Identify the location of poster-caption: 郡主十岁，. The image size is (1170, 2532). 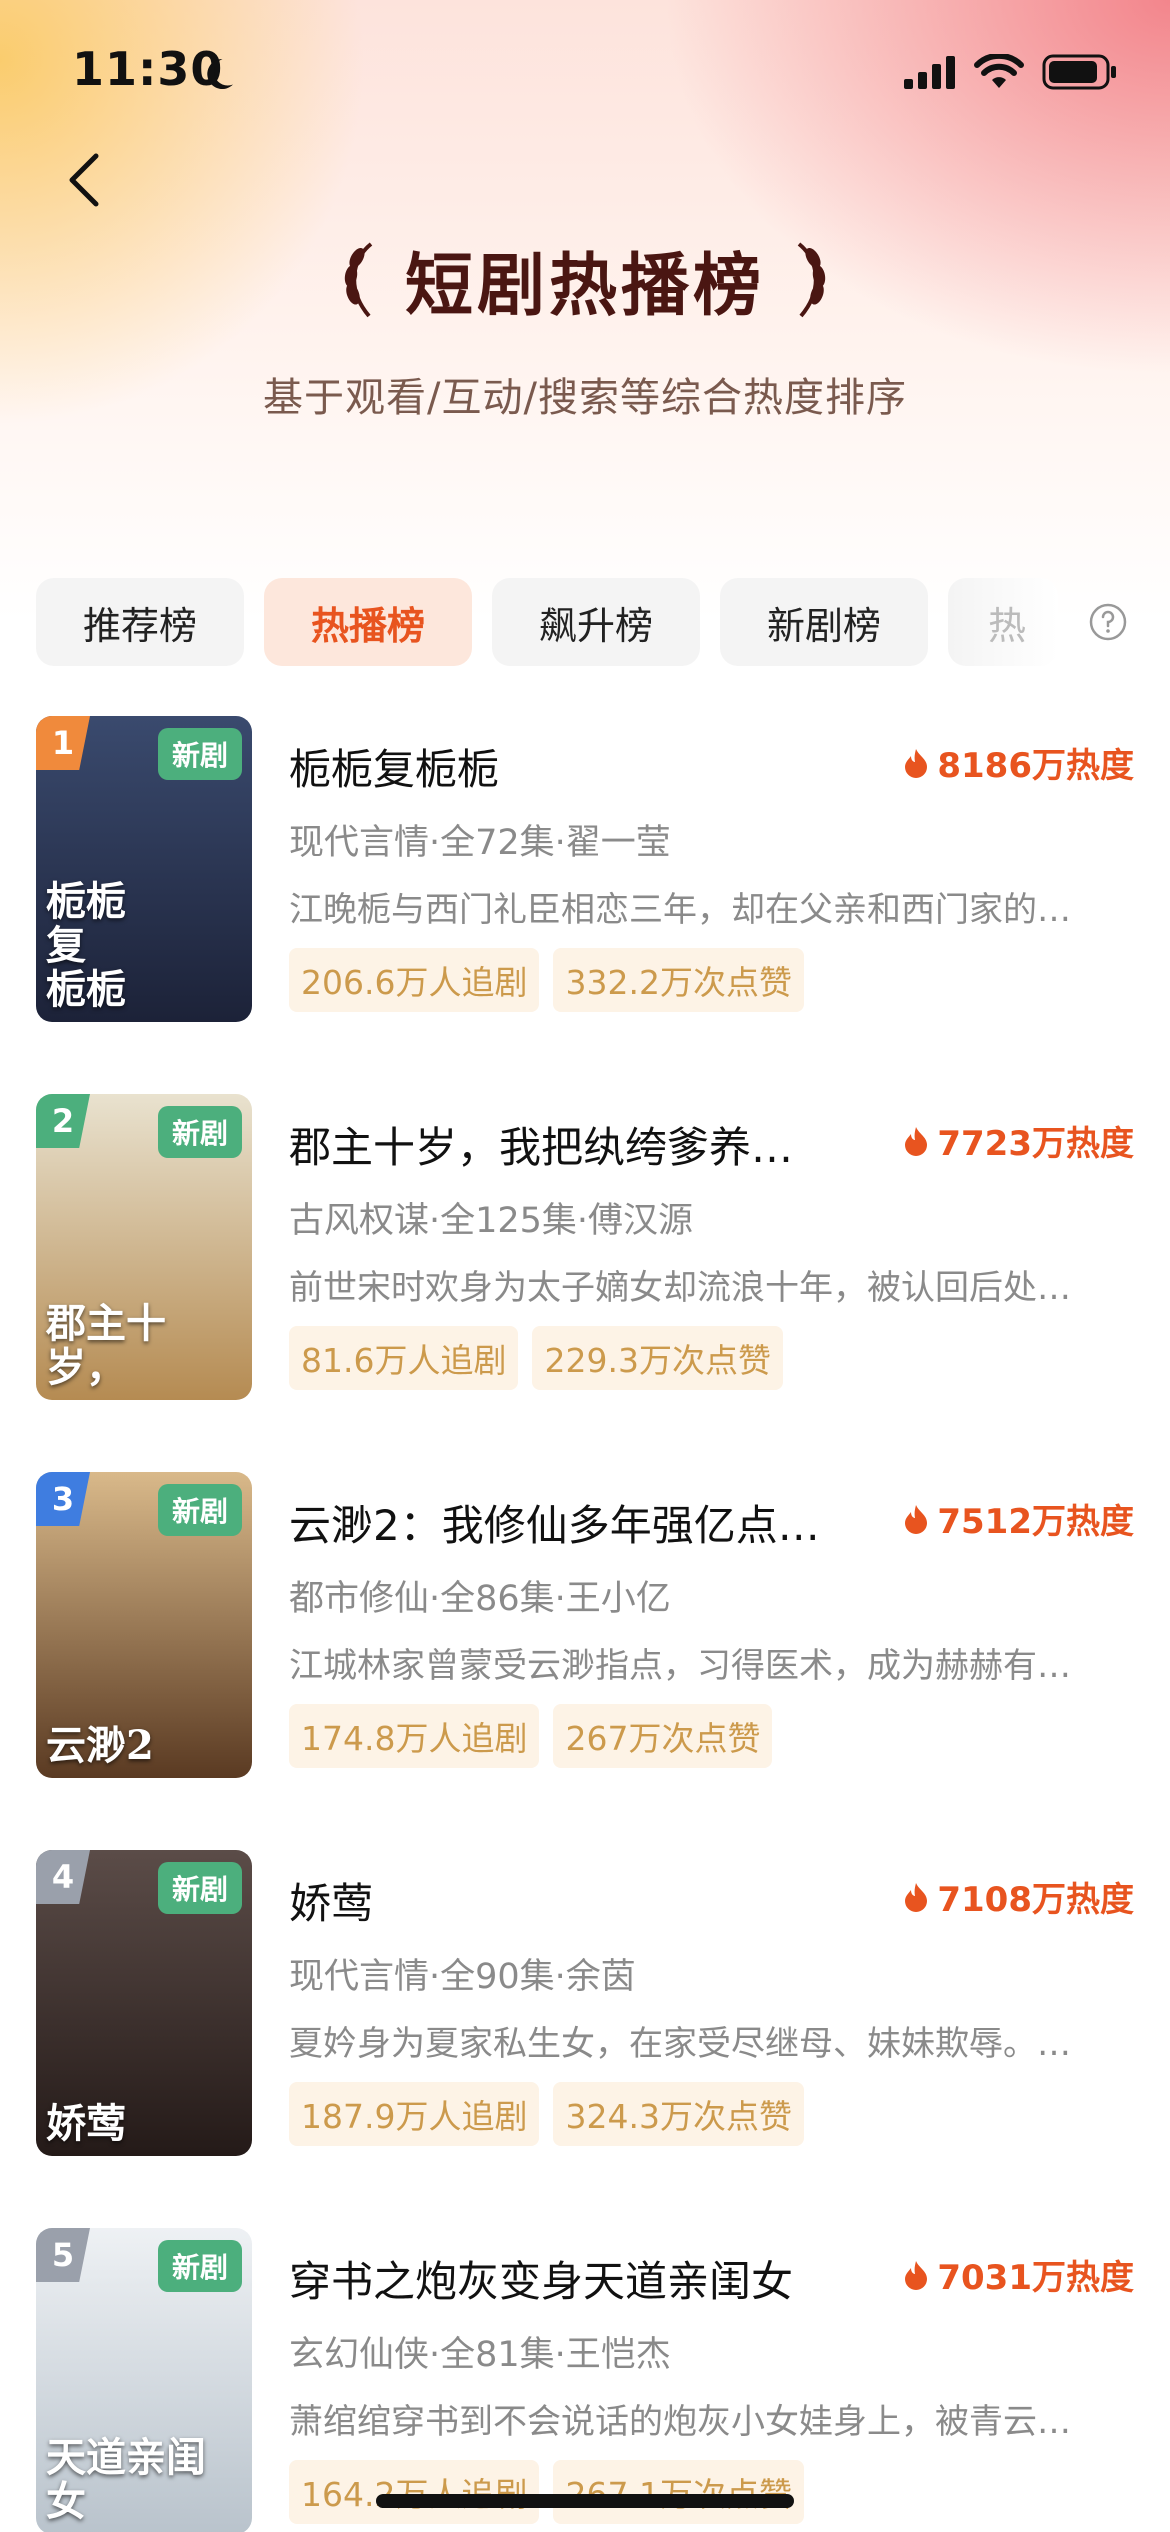
(106, 1345).